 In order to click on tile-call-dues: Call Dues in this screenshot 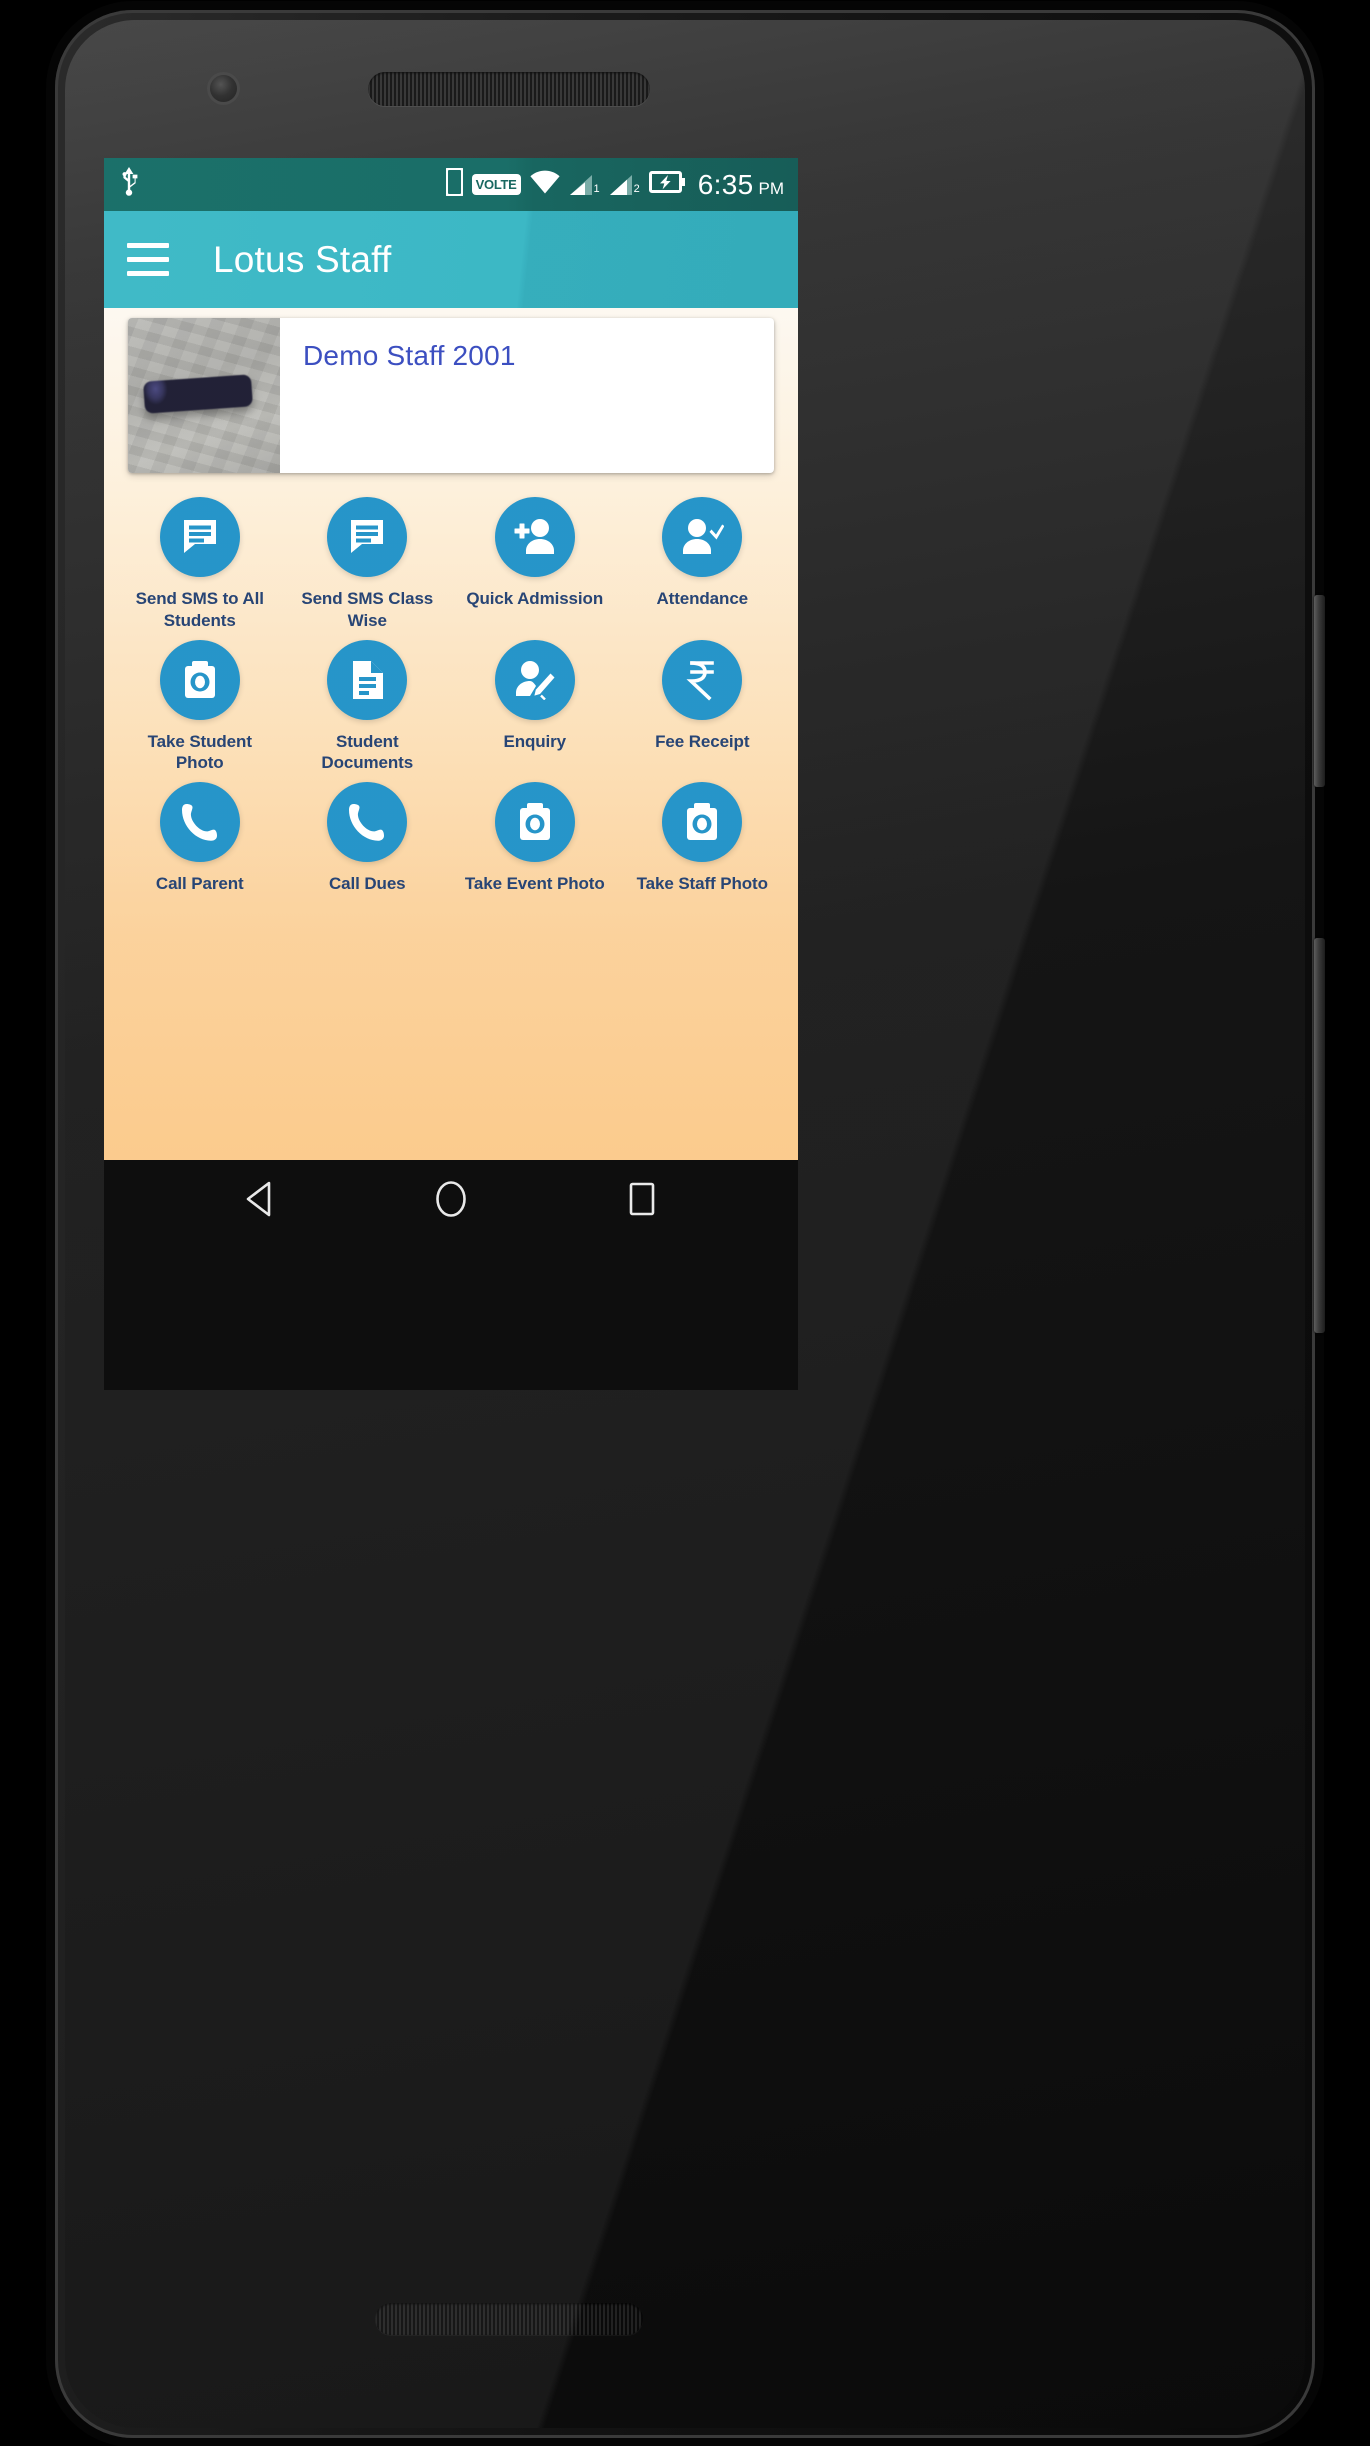, I will do `click(368, 838)`.